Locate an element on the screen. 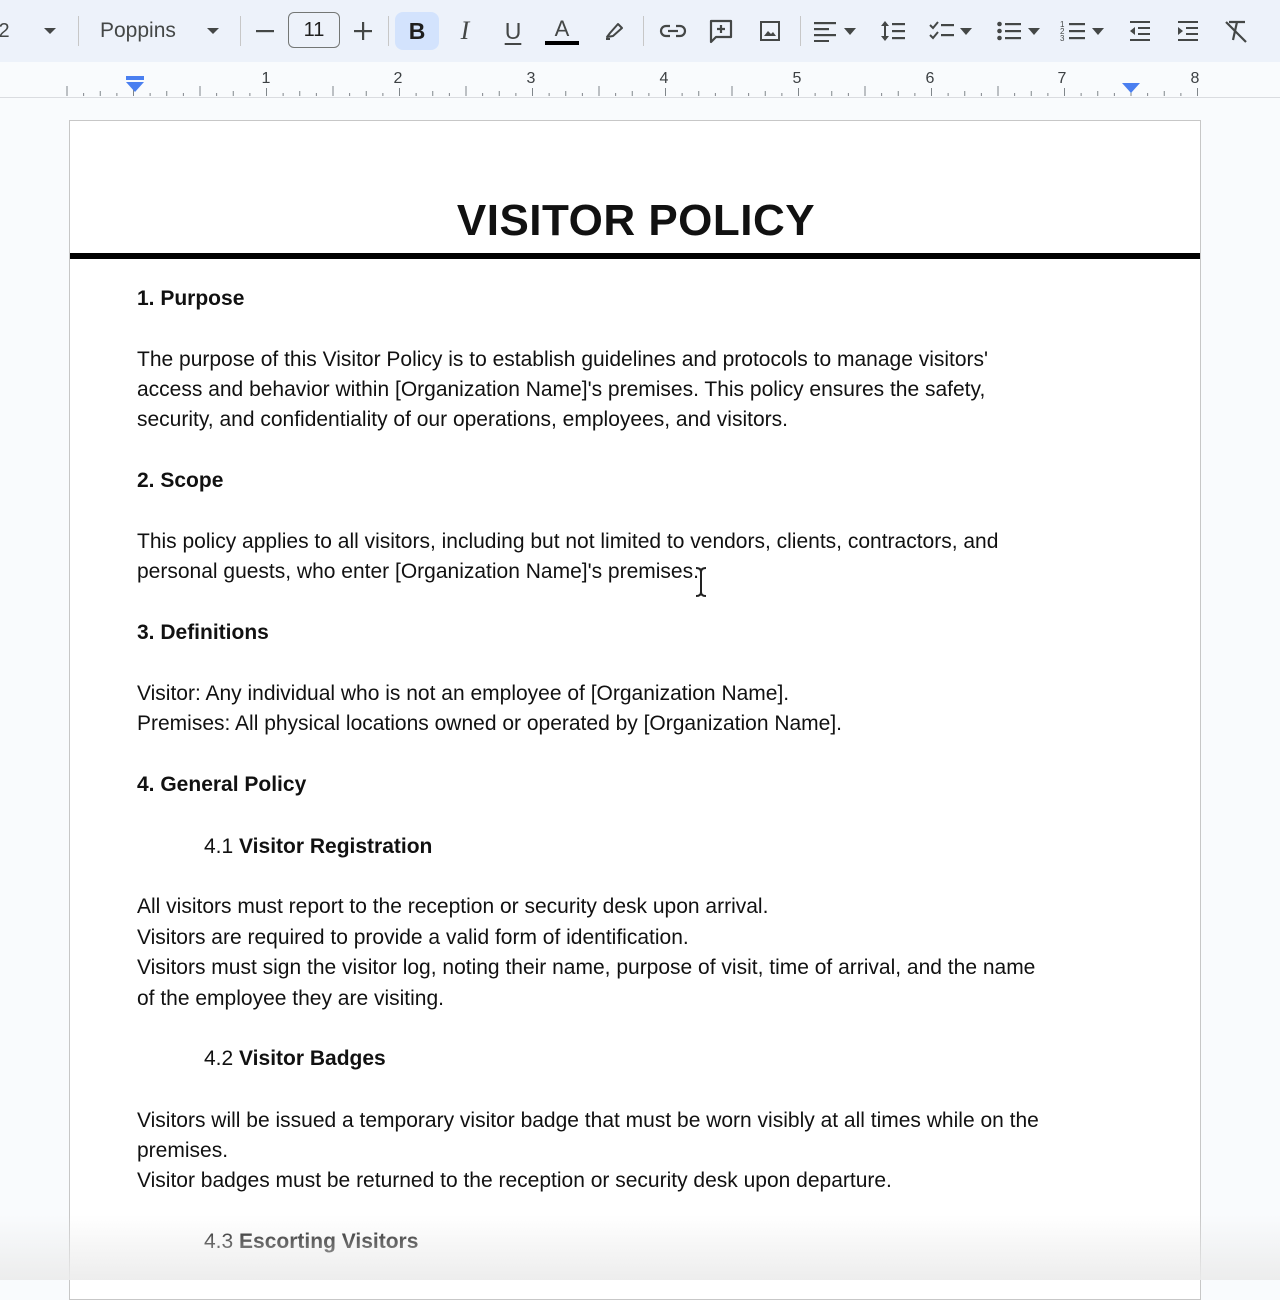 This screenshot has height=1300, width=1280. numbered-list-icon: 1 2 3 is located at coordinates (1072, 31).